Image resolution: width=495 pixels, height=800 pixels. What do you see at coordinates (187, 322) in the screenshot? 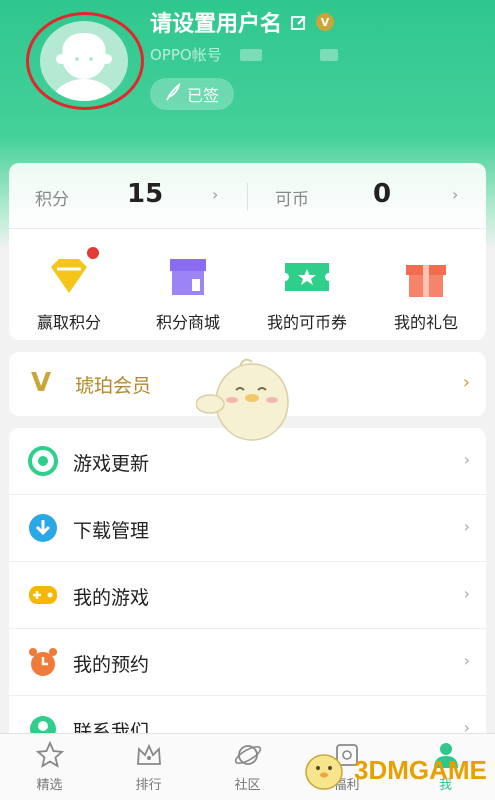
I see `quick-label: 积分商城` at bounding box center [187, 322].